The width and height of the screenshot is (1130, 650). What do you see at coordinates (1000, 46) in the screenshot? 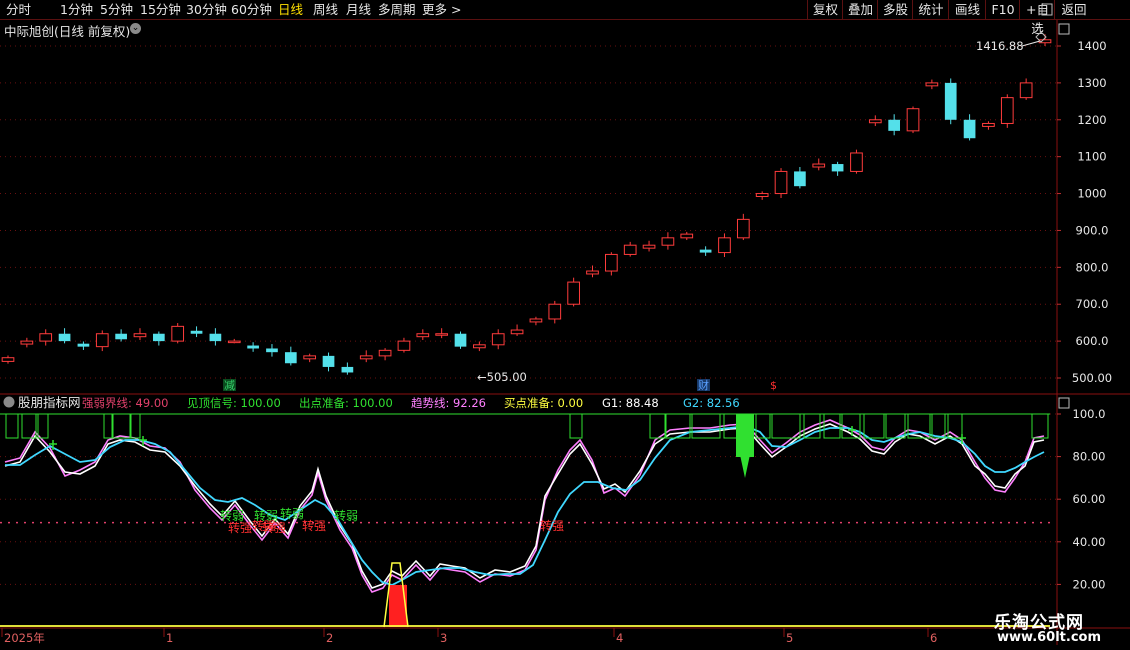
I see `price-high-label: 1416.88` at bounding box center [1000, 46].